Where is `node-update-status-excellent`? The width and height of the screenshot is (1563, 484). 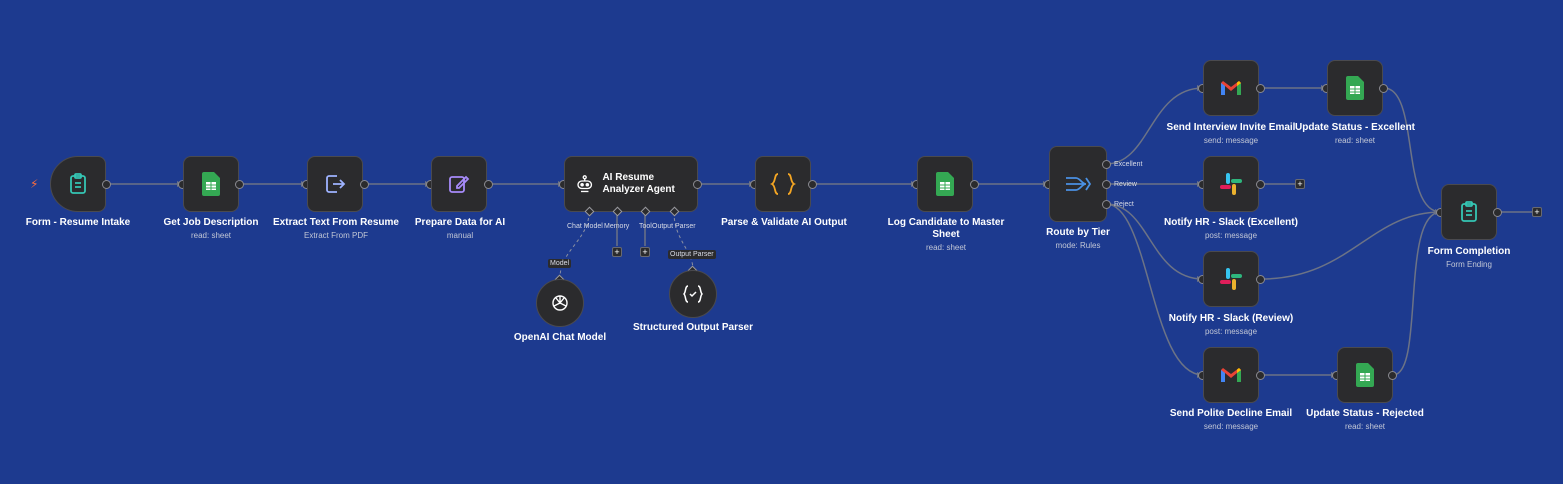 node-update-status-excellent is located at coordinates (1355, 88).